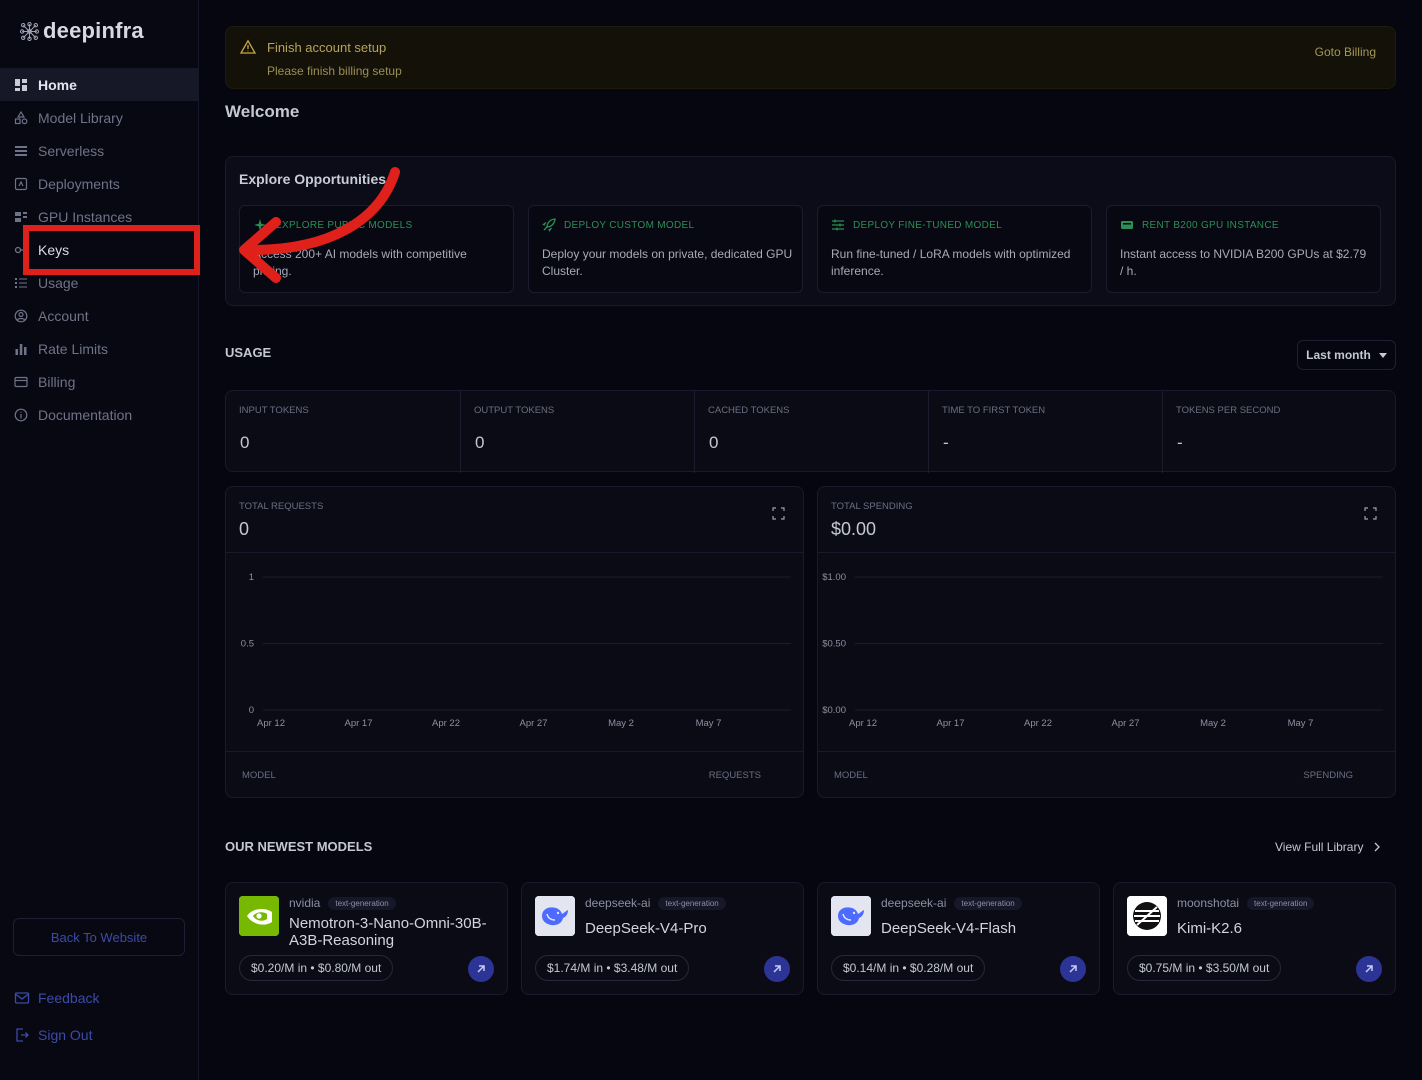  I want to click on x-tick-label: May 7, so click(709, 723).